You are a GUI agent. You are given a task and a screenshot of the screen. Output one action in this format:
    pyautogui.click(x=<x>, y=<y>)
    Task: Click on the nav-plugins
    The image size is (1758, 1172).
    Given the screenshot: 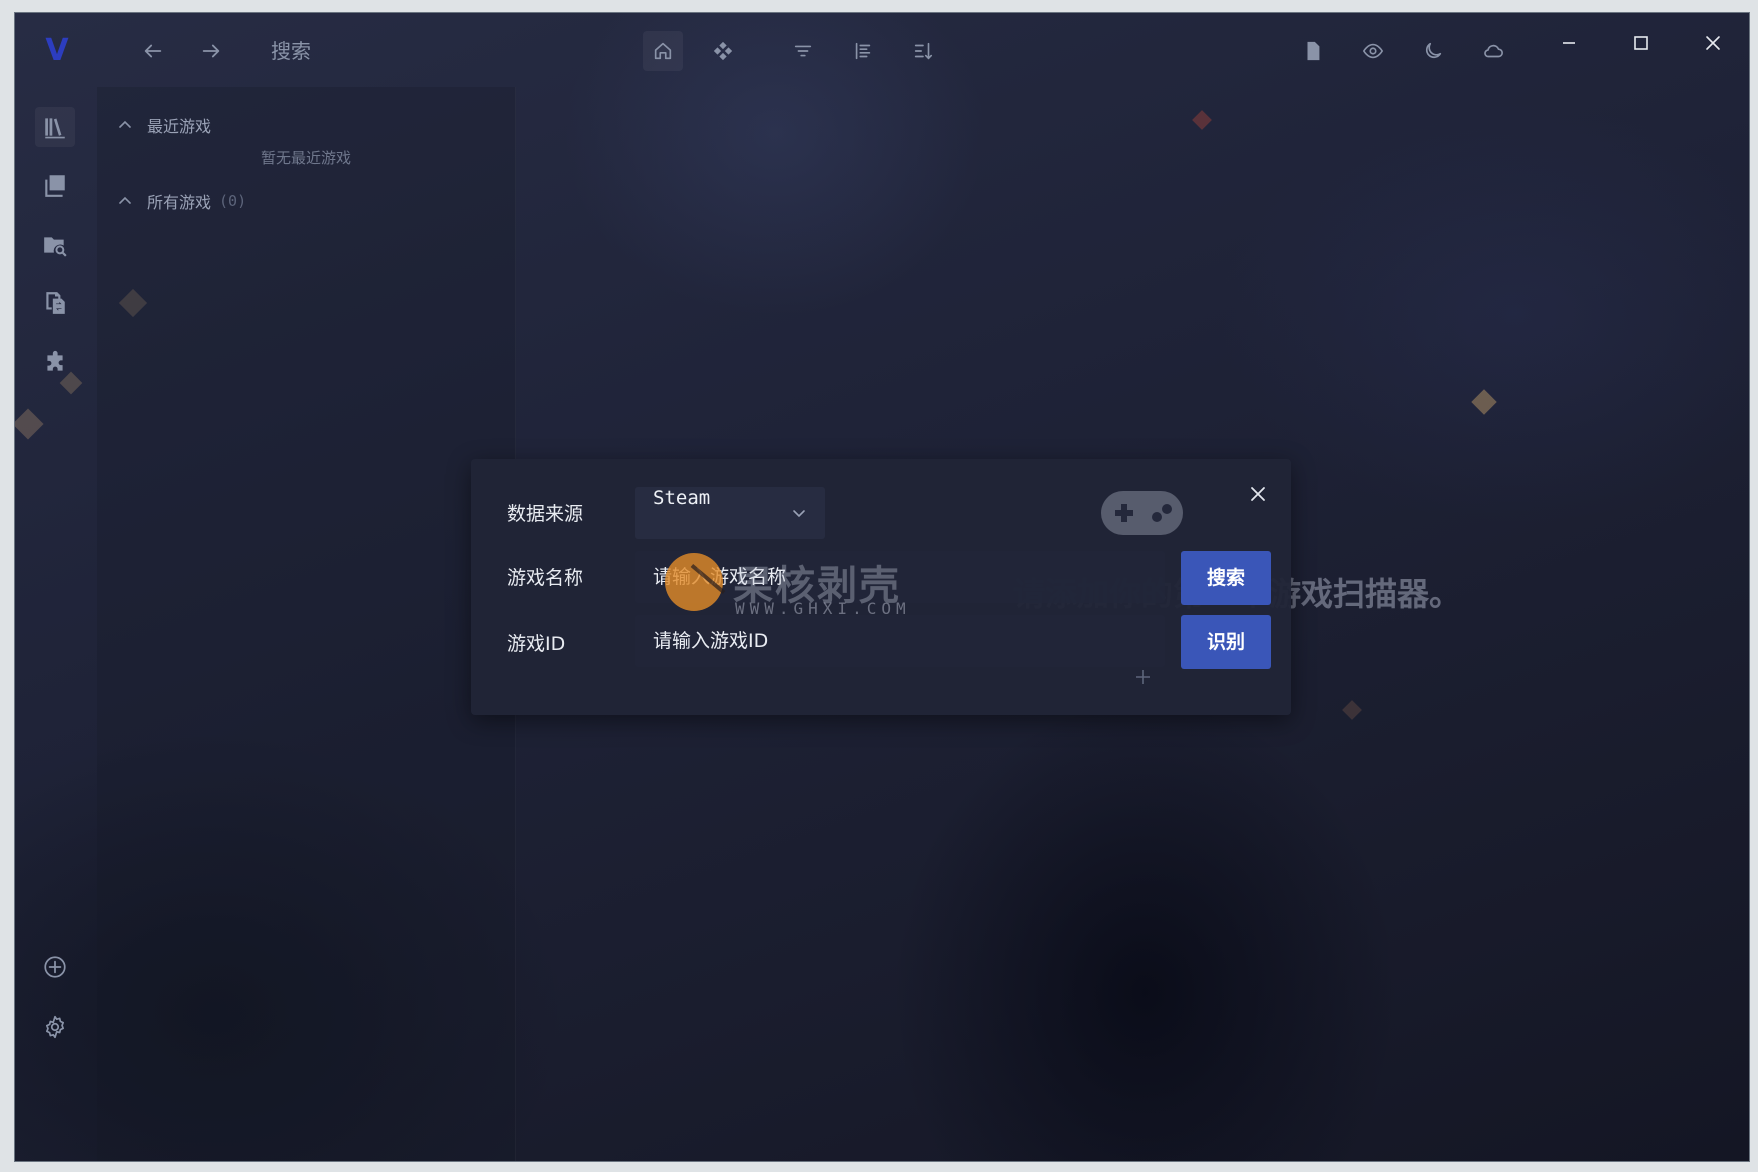 What is the action you would take?
    pyautogui.click(x=55, y=363)
    